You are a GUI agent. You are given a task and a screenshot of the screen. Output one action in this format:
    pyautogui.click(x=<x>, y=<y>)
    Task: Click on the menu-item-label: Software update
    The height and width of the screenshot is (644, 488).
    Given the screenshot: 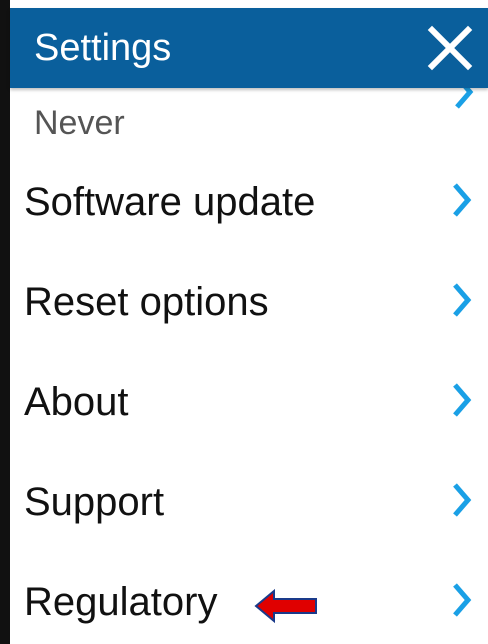 What is the action you would take?
    pyautogui.click(x=170, y=202)
    